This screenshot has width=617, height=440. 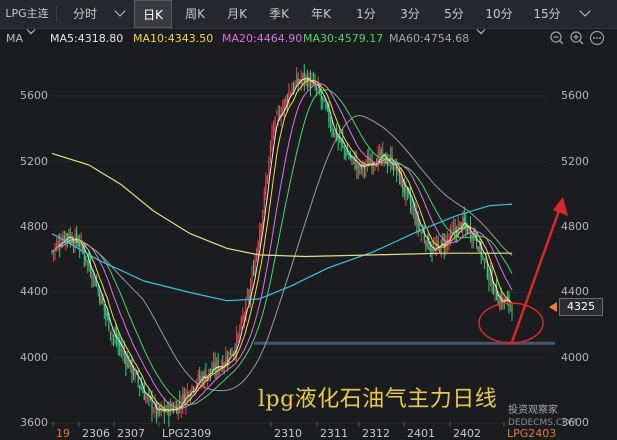 I want to click on tab-timeshare: 分时, so click(x=85, y=14).